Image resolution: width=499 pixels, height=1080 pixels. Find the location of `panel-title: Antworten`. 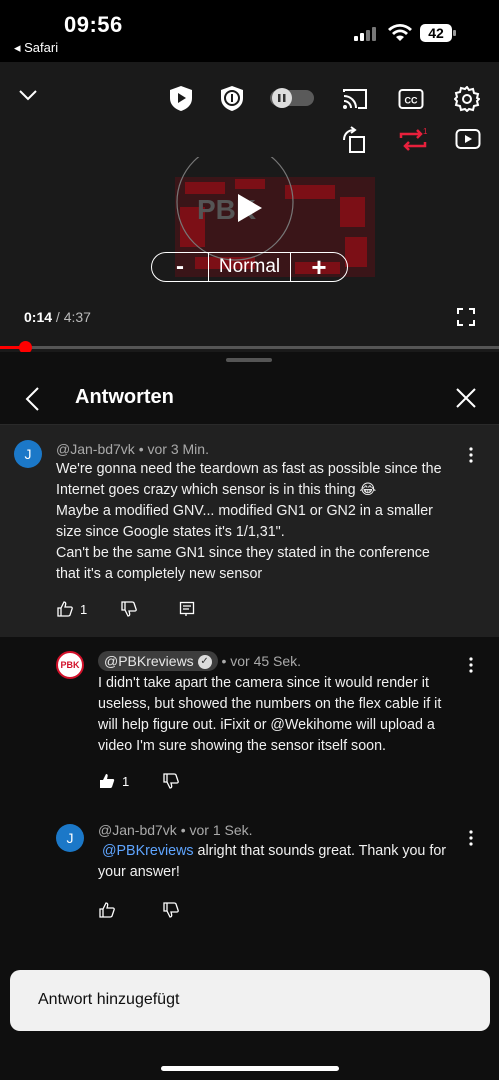

panel-title: Antworten is located at coordinates (124, 397).